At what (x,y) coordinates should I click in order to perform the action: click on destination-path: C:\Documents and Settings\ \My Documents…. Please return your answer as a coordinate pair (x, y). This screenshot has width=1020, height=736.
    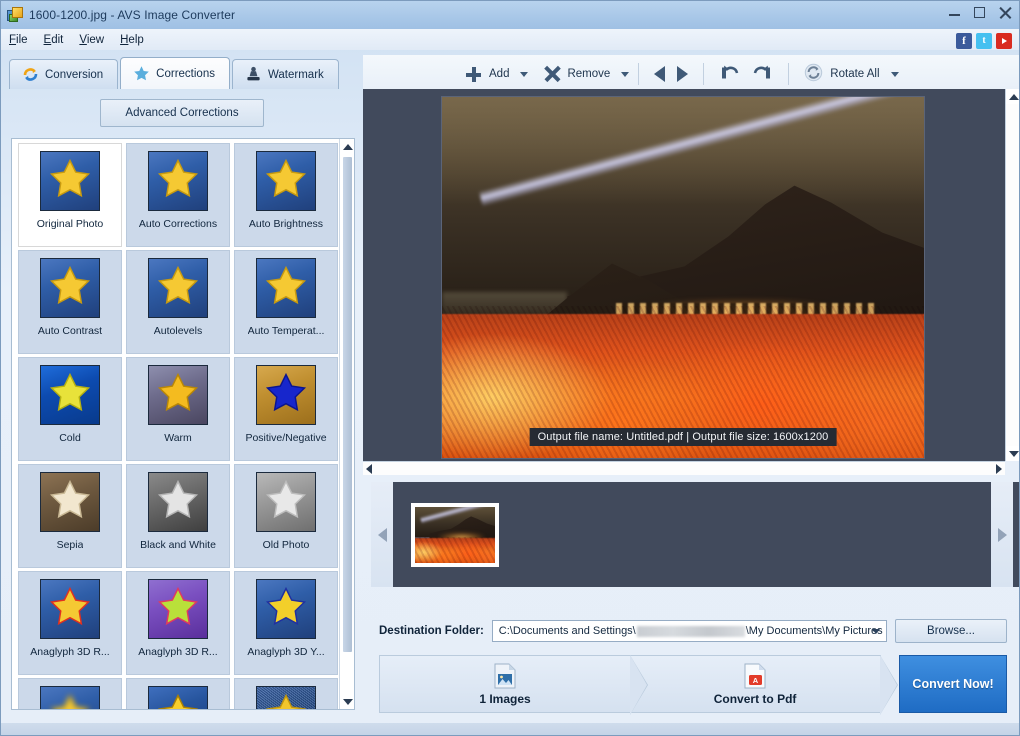
    Looking at the image, I should click on (691, 631).